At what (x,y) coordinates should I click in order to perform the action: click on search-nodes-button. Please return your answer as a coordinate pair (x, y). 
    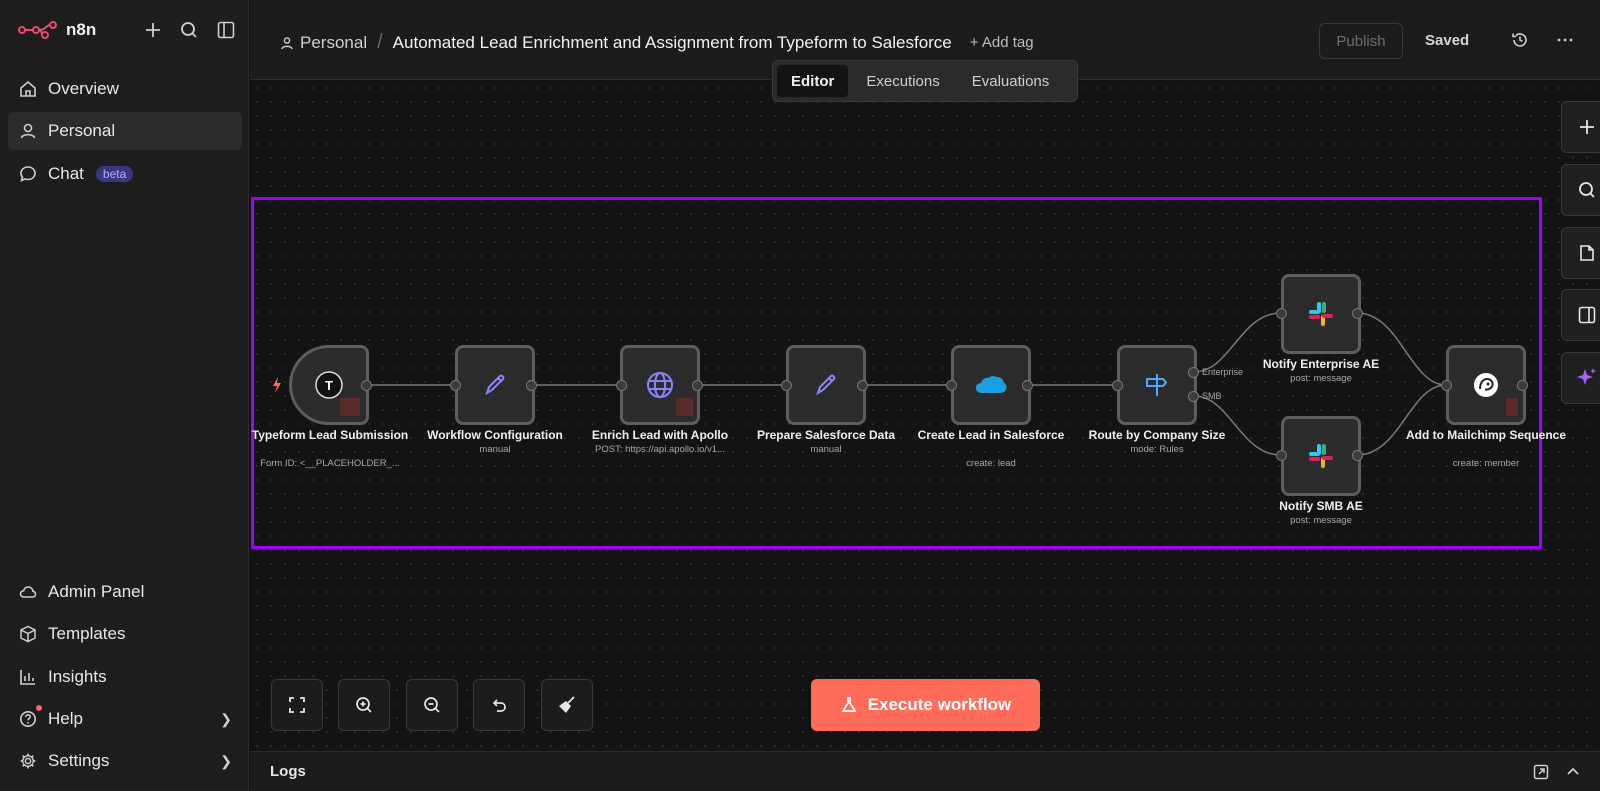
    Looking at the image, I should click on (1580, 190).